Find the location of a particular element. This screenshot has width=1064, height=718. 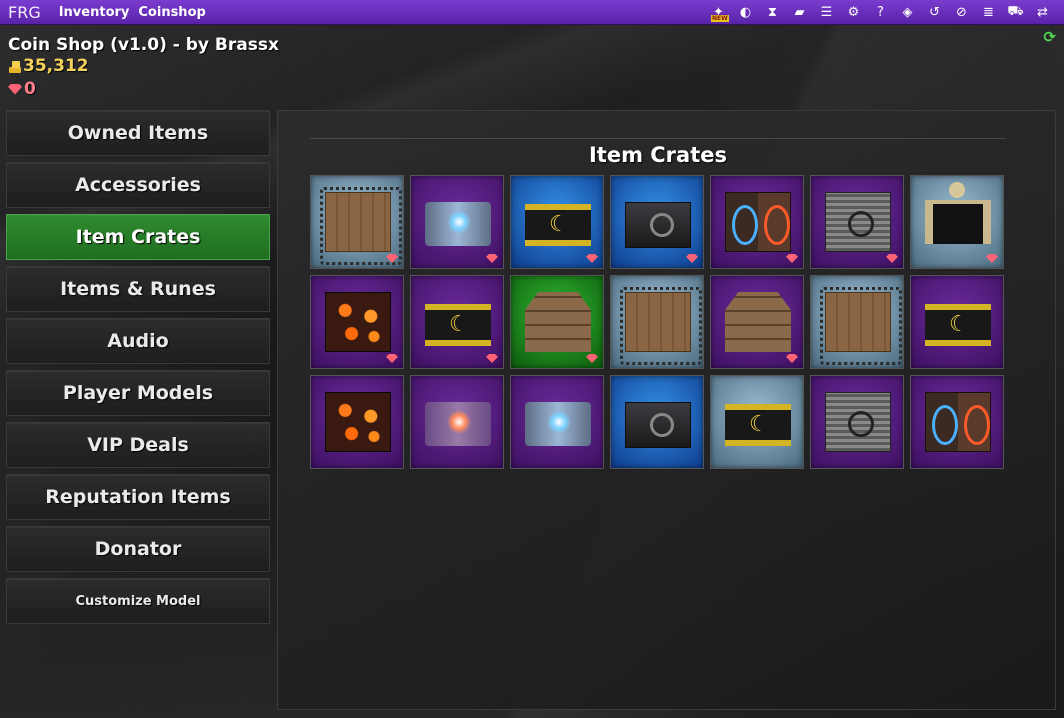

glowing-orange-chest-icon is located at coordinates (458, 424).